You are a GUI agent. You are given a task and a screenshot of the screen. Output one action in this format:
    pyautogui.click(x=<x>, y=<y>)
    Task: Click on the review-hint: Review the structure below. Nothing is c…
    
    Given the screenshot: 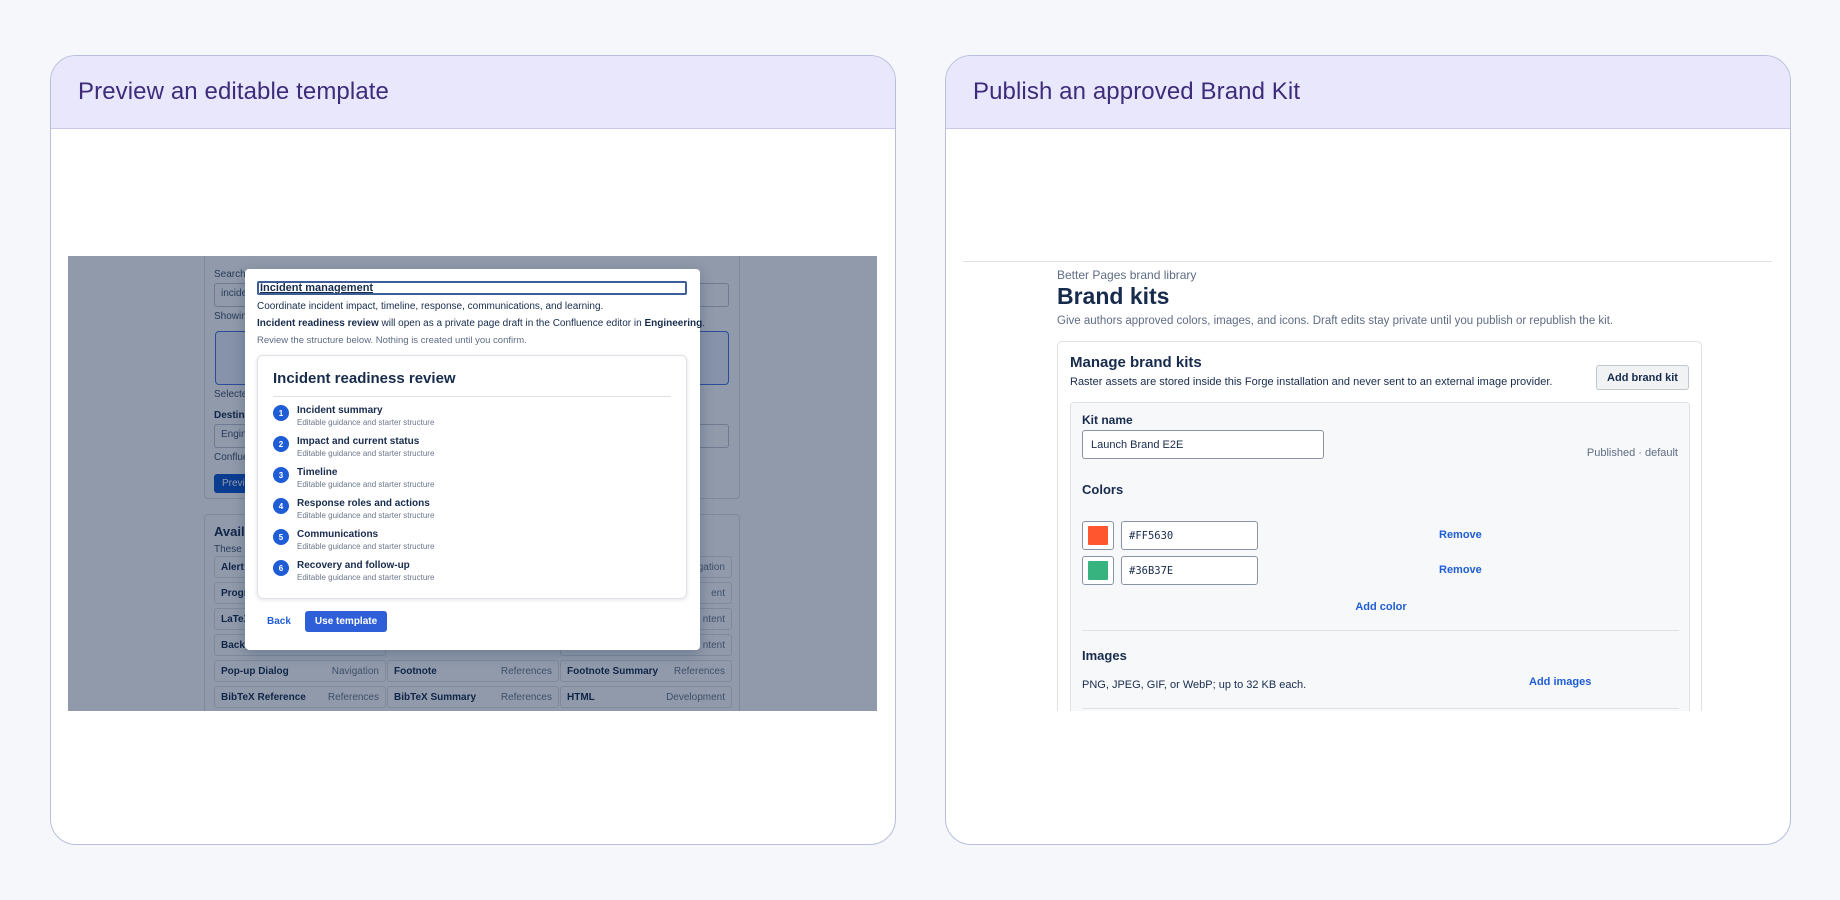 What is the action you would take?
    pyautogui.click(x=392, y=340)
    